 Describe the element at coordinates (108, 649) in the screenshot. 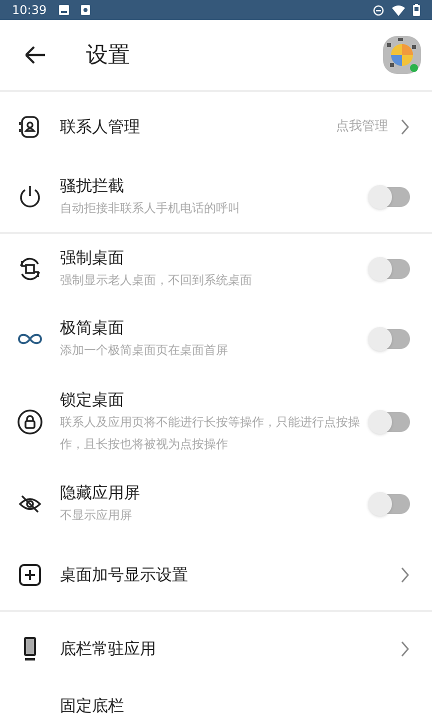

I see `setting-title: 底栏常驻应用` at that location.